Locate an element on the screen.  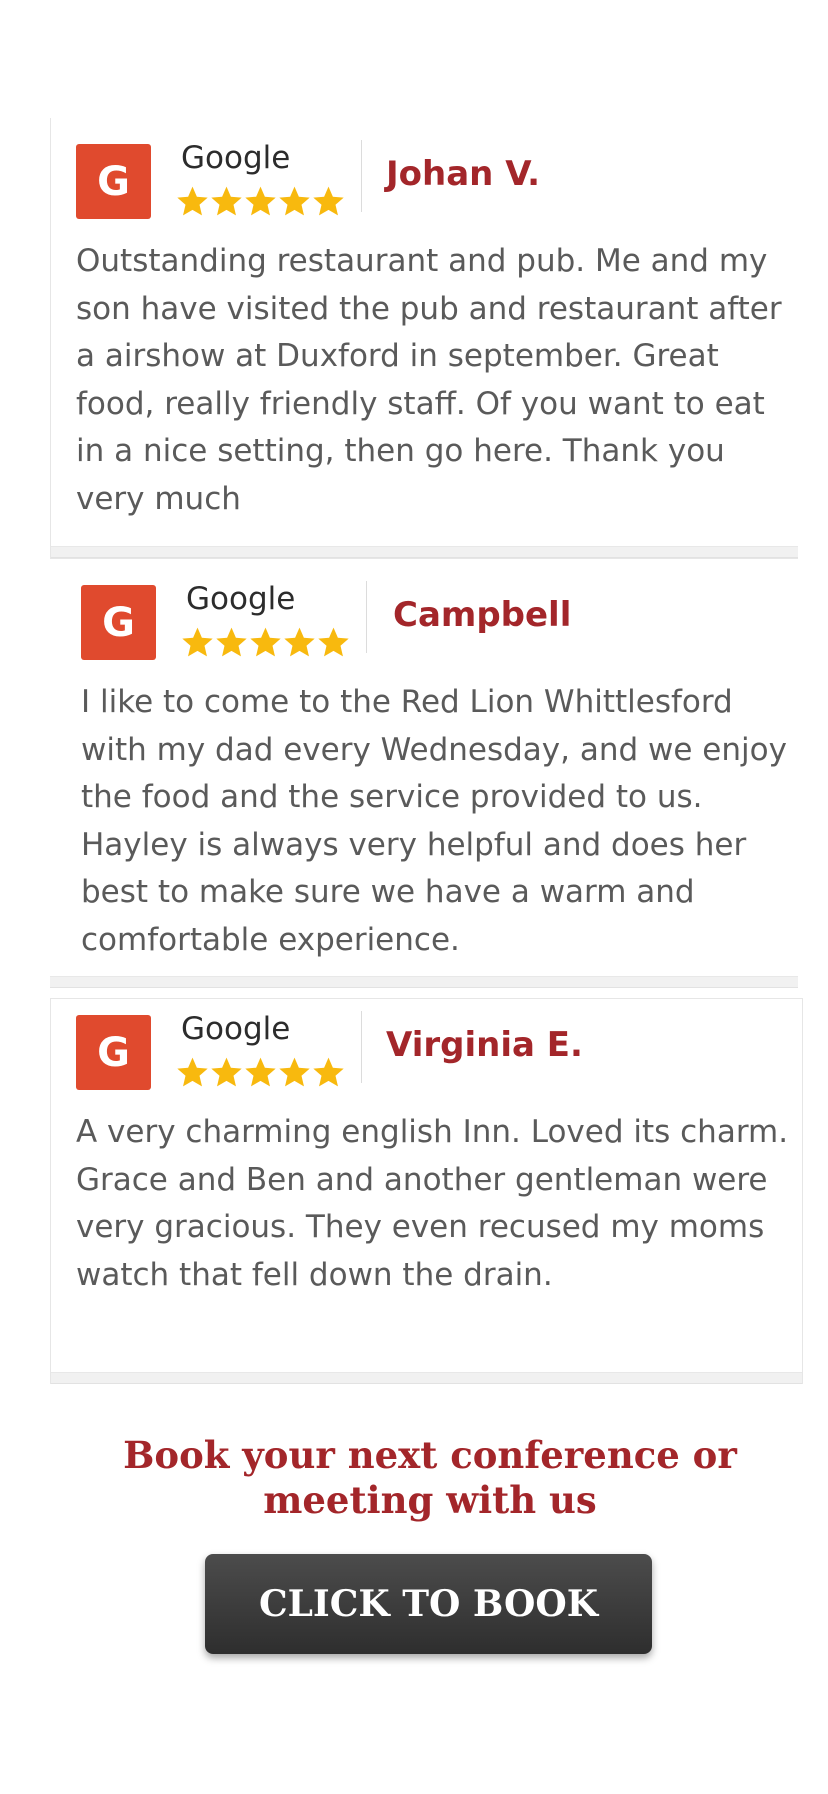
reviewer-name: Virginia E. is located at coordinates (484, 1045).